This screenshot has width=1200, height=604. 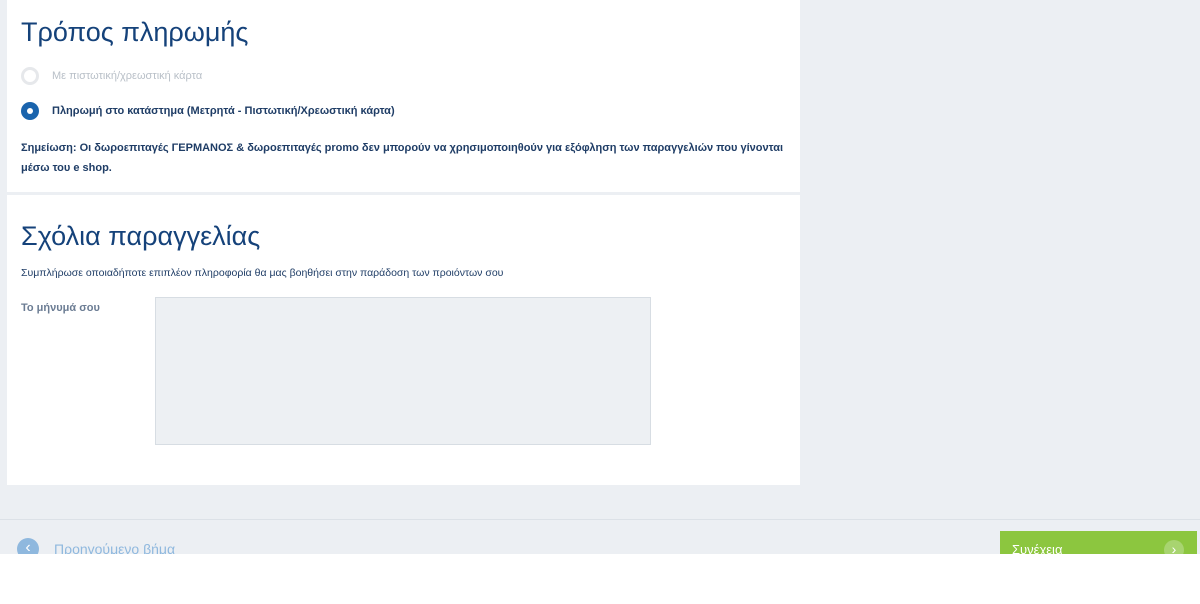 I want to click on continue-label: Συνέχεια, so click(x=1037, y=548).